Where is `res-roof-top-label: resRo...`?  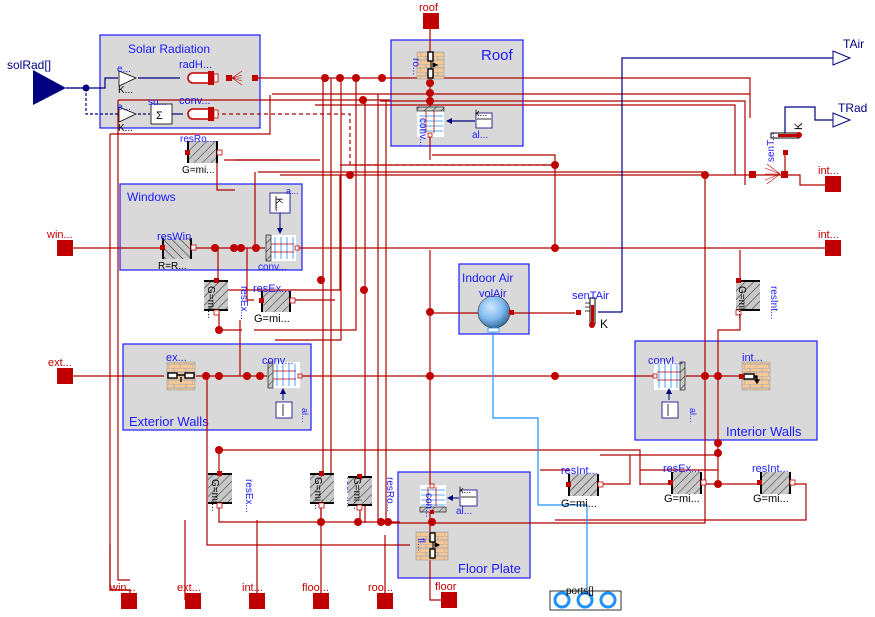 res-roof-top-label: resRo... is located at coordinates (197, 139).